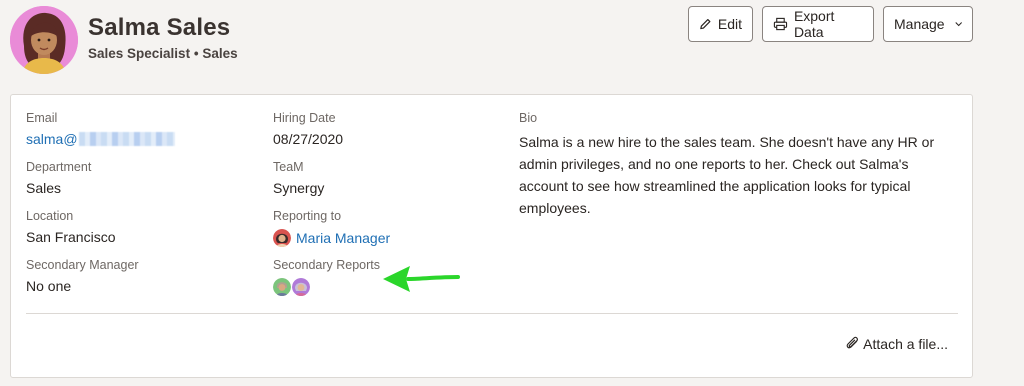 This screenshot has height=386, width=1024. Describe the element at coordinates (492, 313) in the screenshot. I see `divider` at that location.